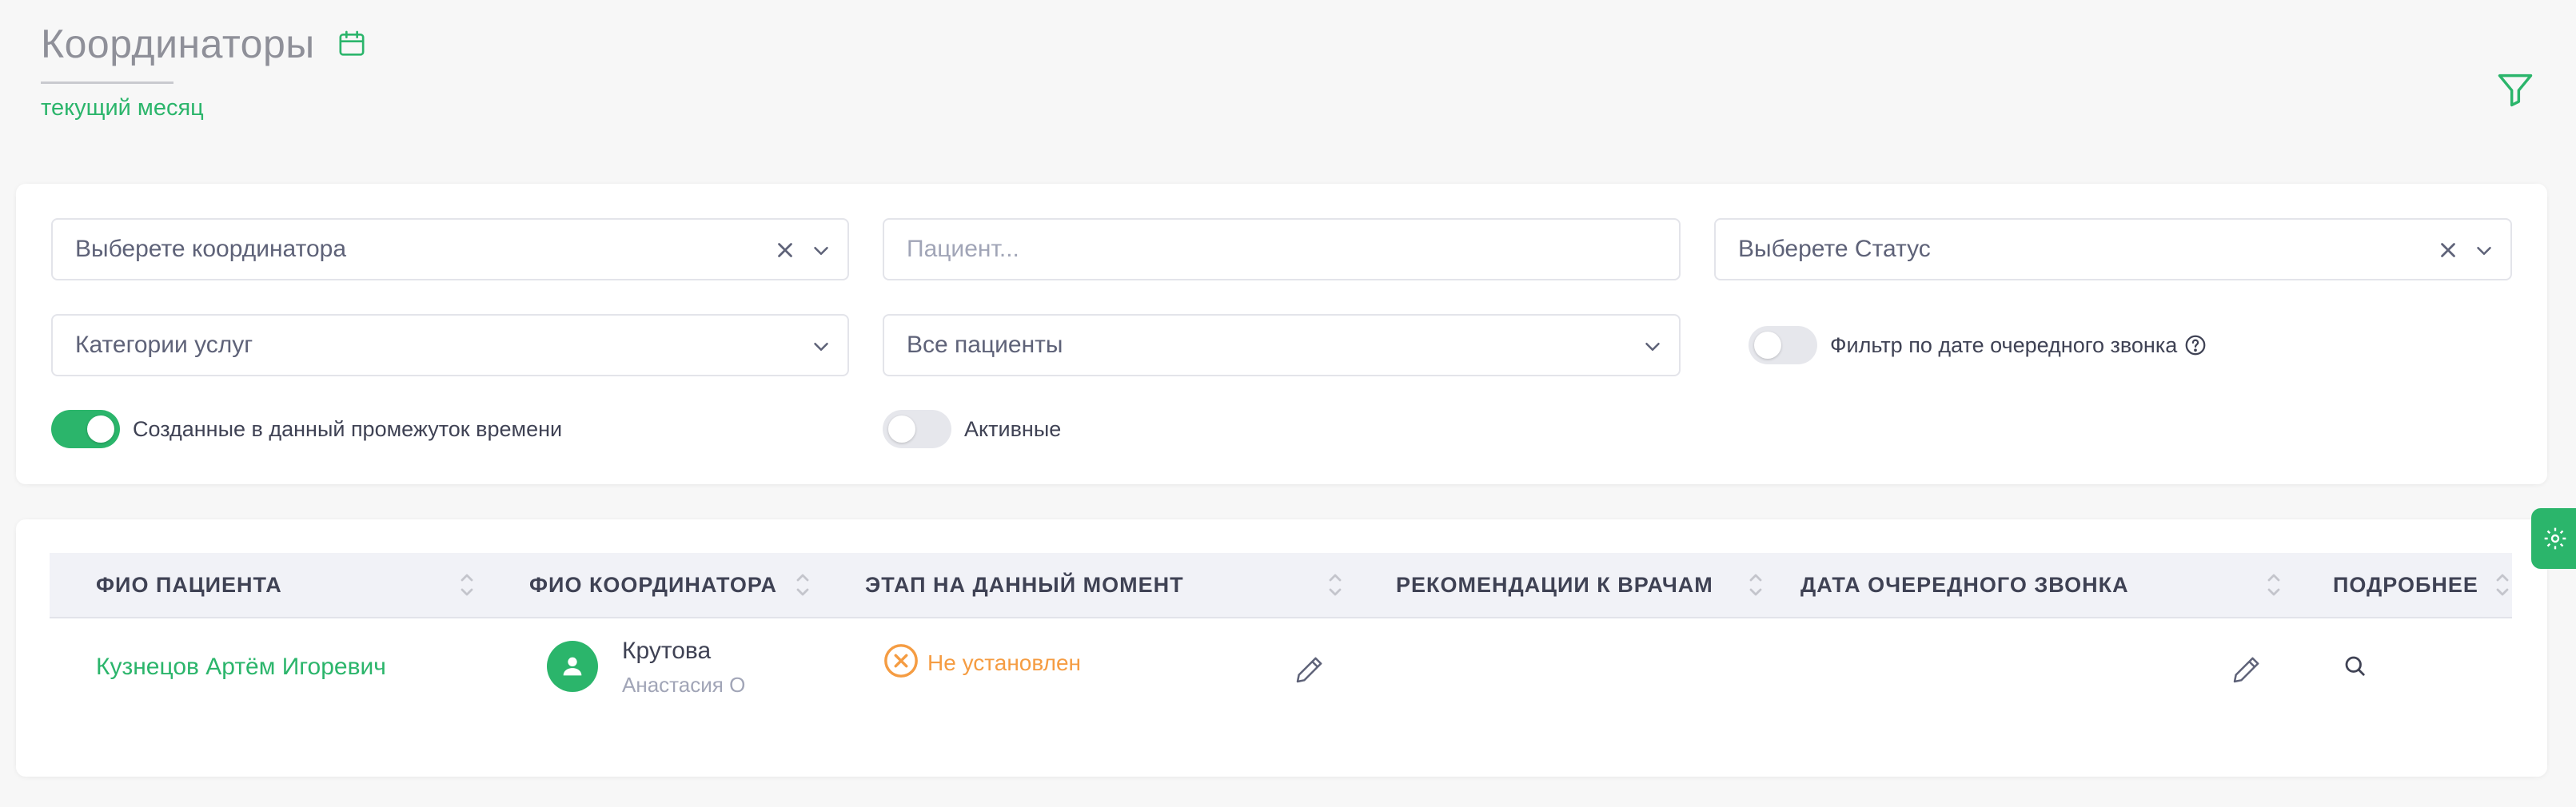 This screenshot has height=807, width=2576. Describe the element at coordinates (352, 44) in the screenshot. I see `calendar-icon` at that location.